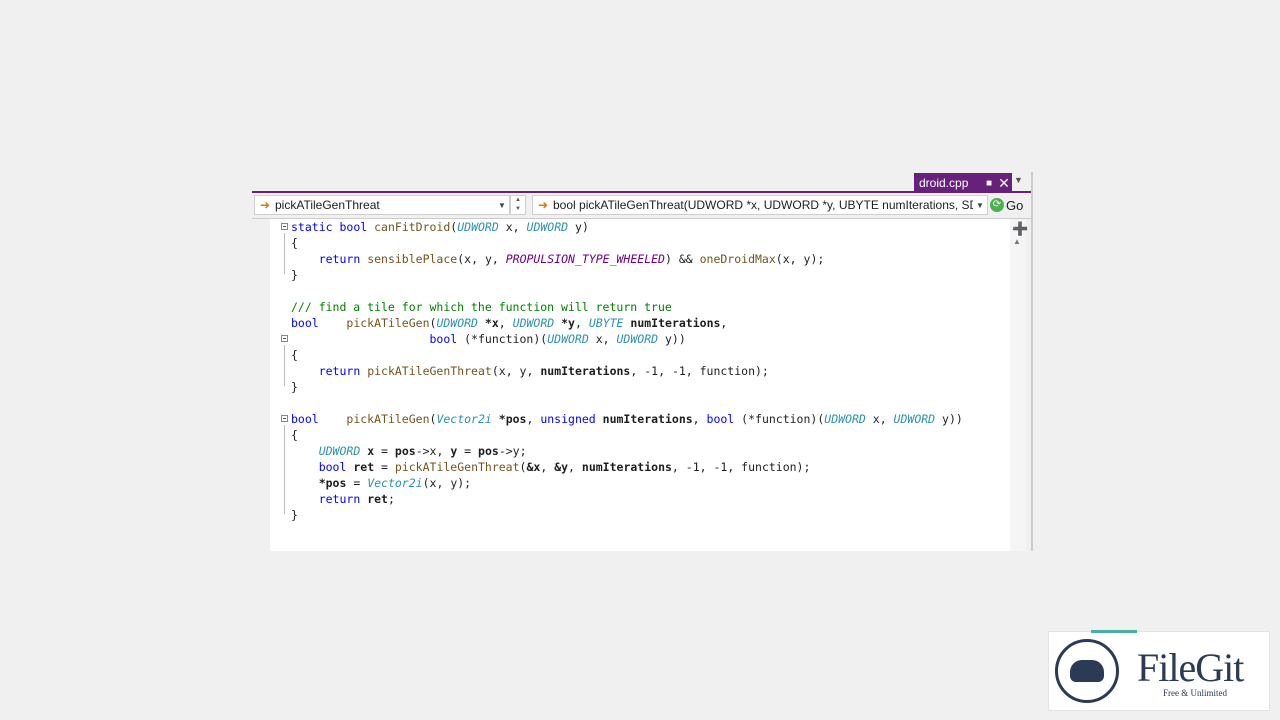 This screenshot has width=1280, height=720. I want to click on scope-dropdown: ➜ pickATileGenThreat ▼, so click(382, 205).